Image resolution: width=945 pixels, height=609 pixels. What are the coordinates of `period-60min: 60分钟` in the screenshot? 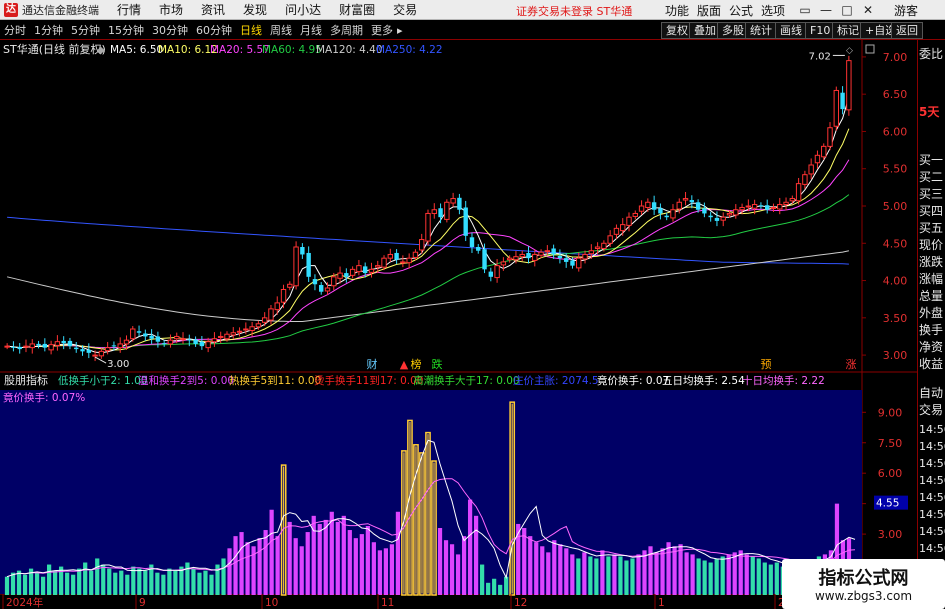 It's located at (214, 30).